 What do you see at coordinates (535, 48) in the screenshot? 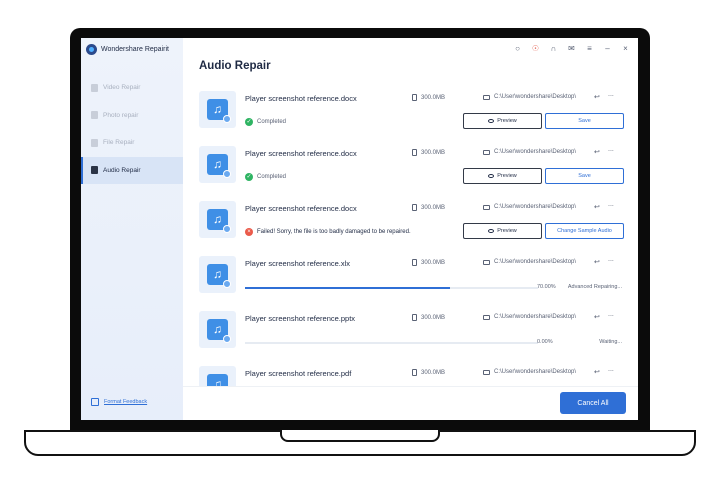
I see `cart-icon: ☉` at bounding box center [535, 48].